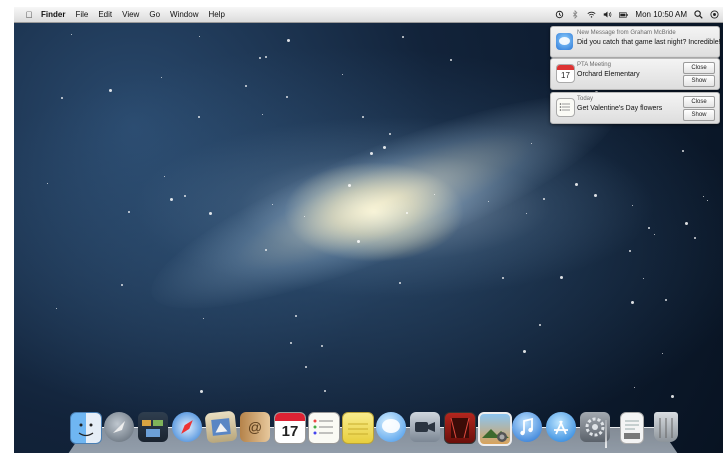 This screenshot has height=460, width=723. Describe the element at coordinates (575, 14) in the screenshot. I see `bluetooth-icon` at that location.